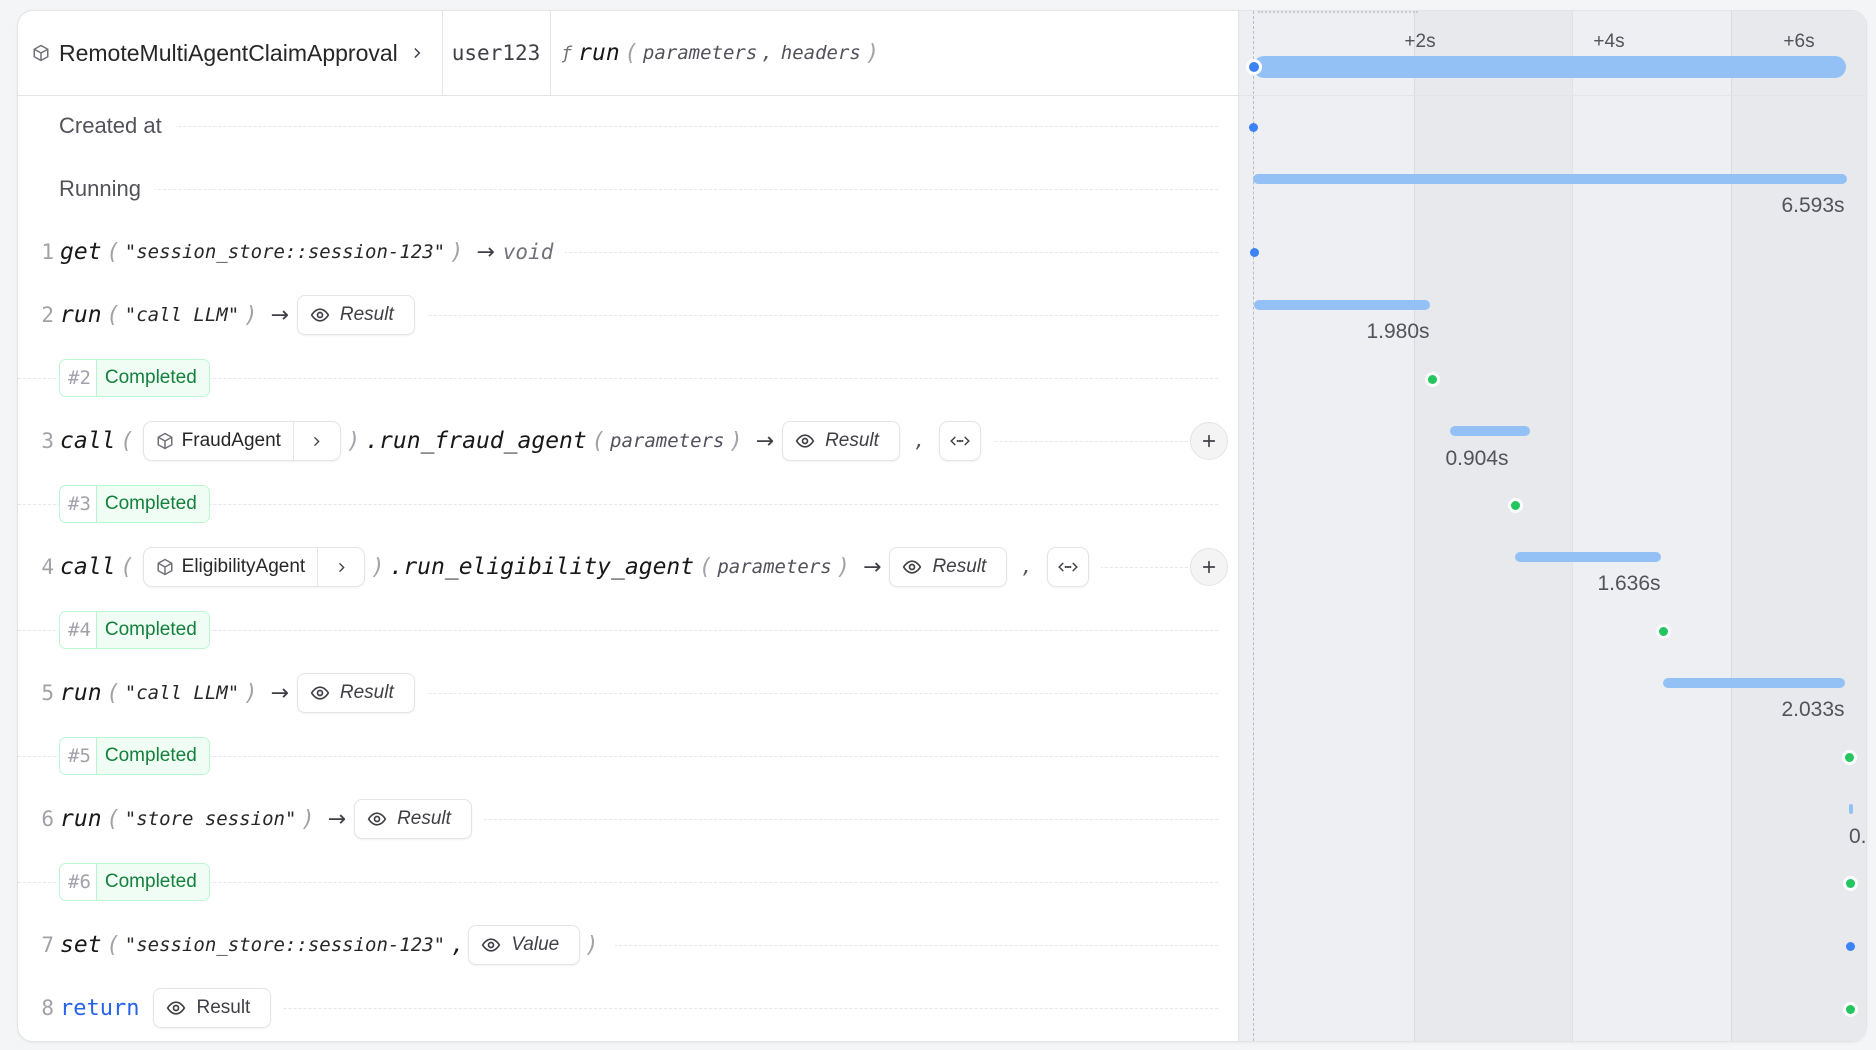  I want to click on return-keyword: return, so click(100, 1008).